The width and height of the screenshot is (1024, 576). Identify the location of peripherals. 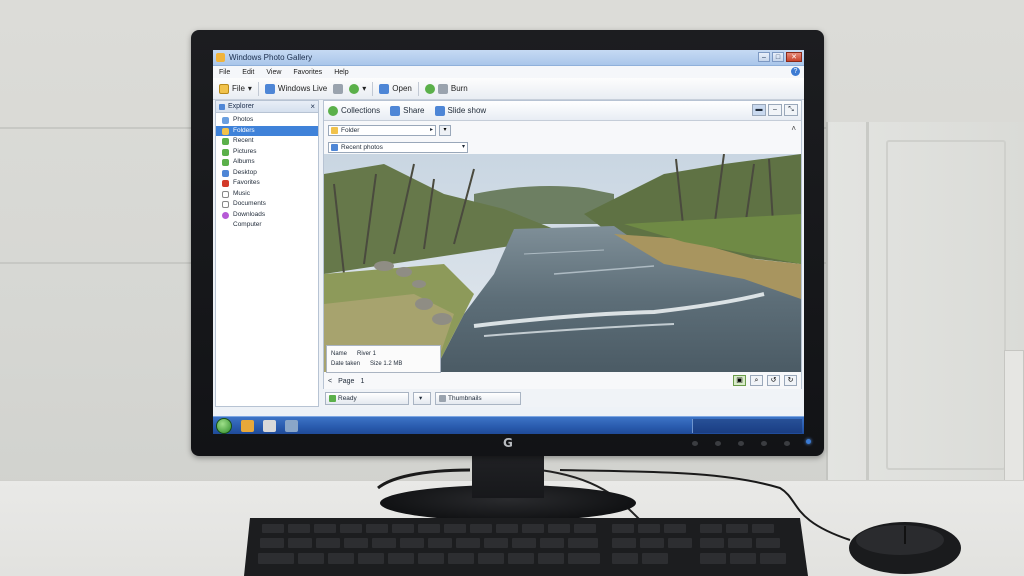
(602, 547).